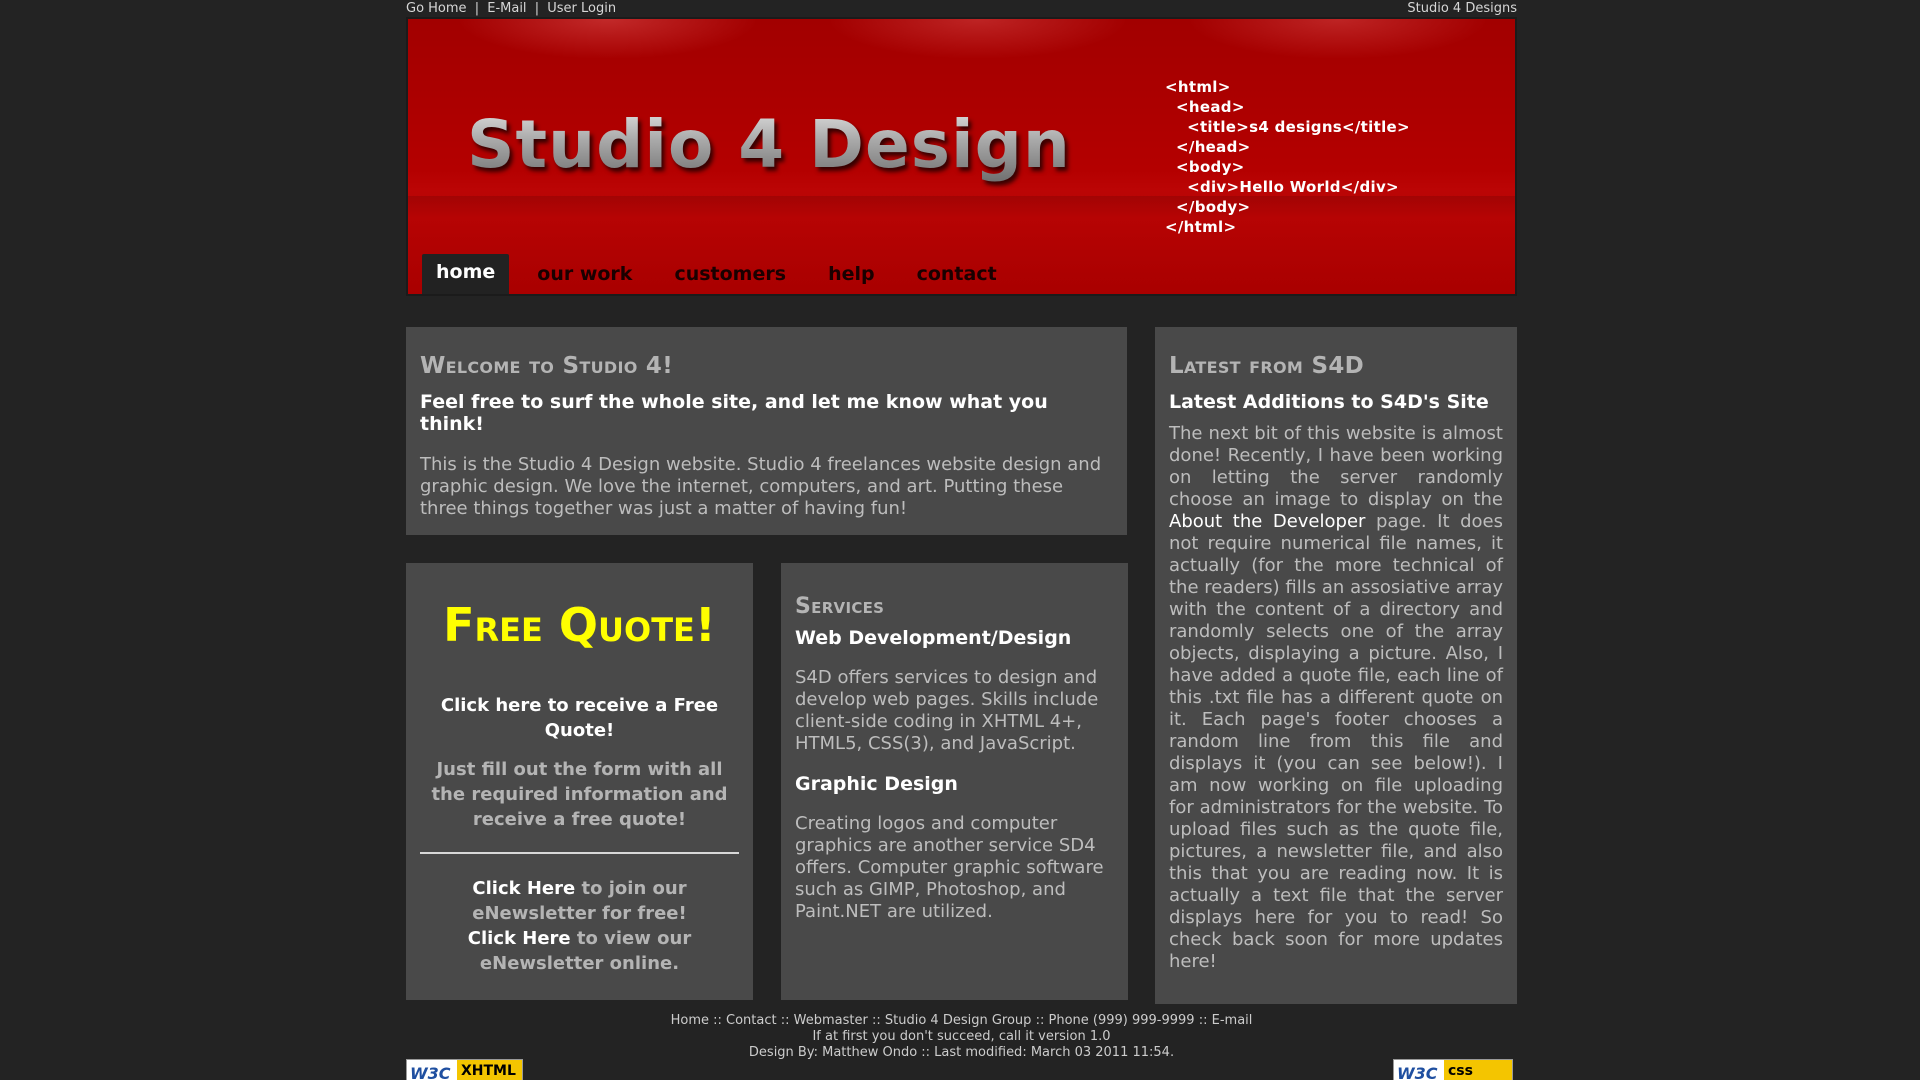 The image size is (1920, 1080). Describe the element at coordinates (466, 274) in the screenshot. I see `nav-tab-home: home` at that location.